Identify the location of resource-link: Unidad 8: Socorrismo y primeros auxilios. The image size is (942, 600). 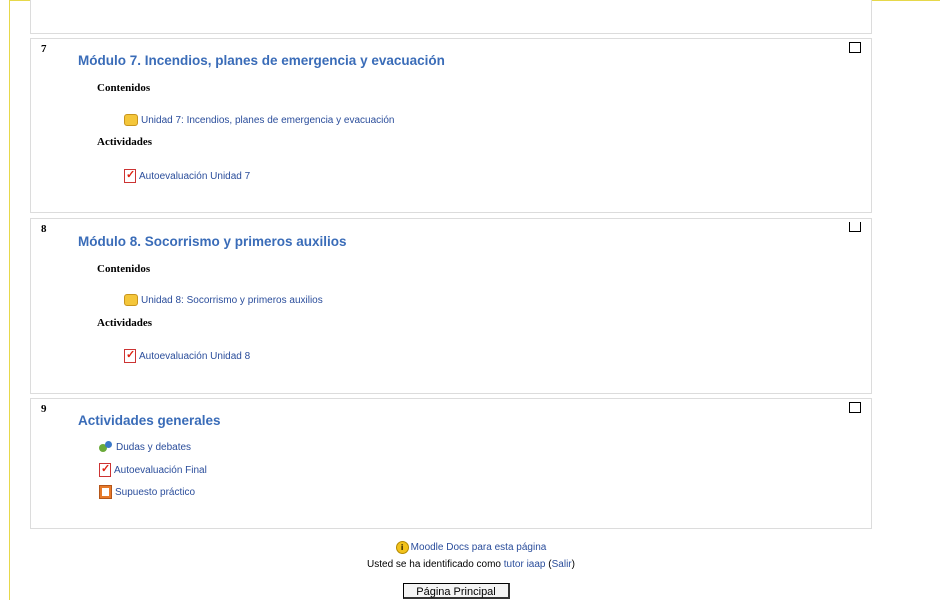
(223, 300).